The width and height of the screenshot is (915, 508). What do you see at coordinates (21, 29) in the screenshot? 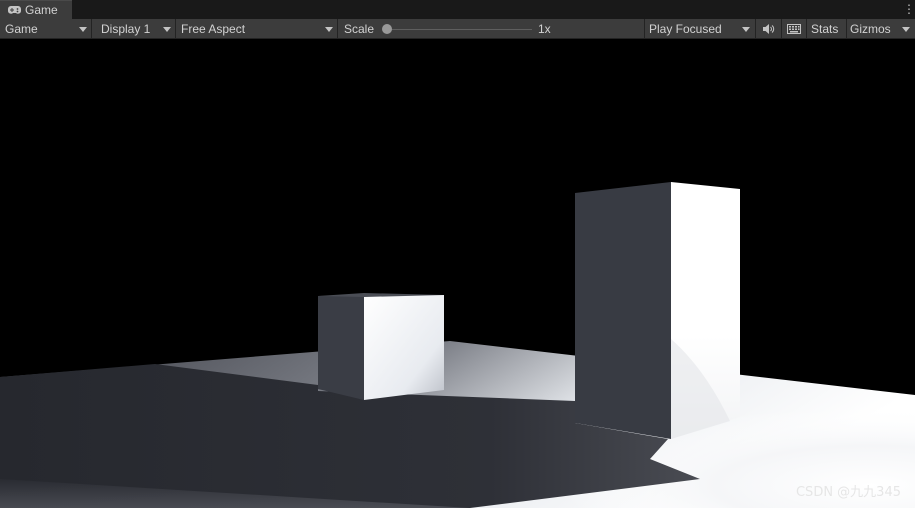
I see `game-mode-label: Game` at bounding box center [21, 29].